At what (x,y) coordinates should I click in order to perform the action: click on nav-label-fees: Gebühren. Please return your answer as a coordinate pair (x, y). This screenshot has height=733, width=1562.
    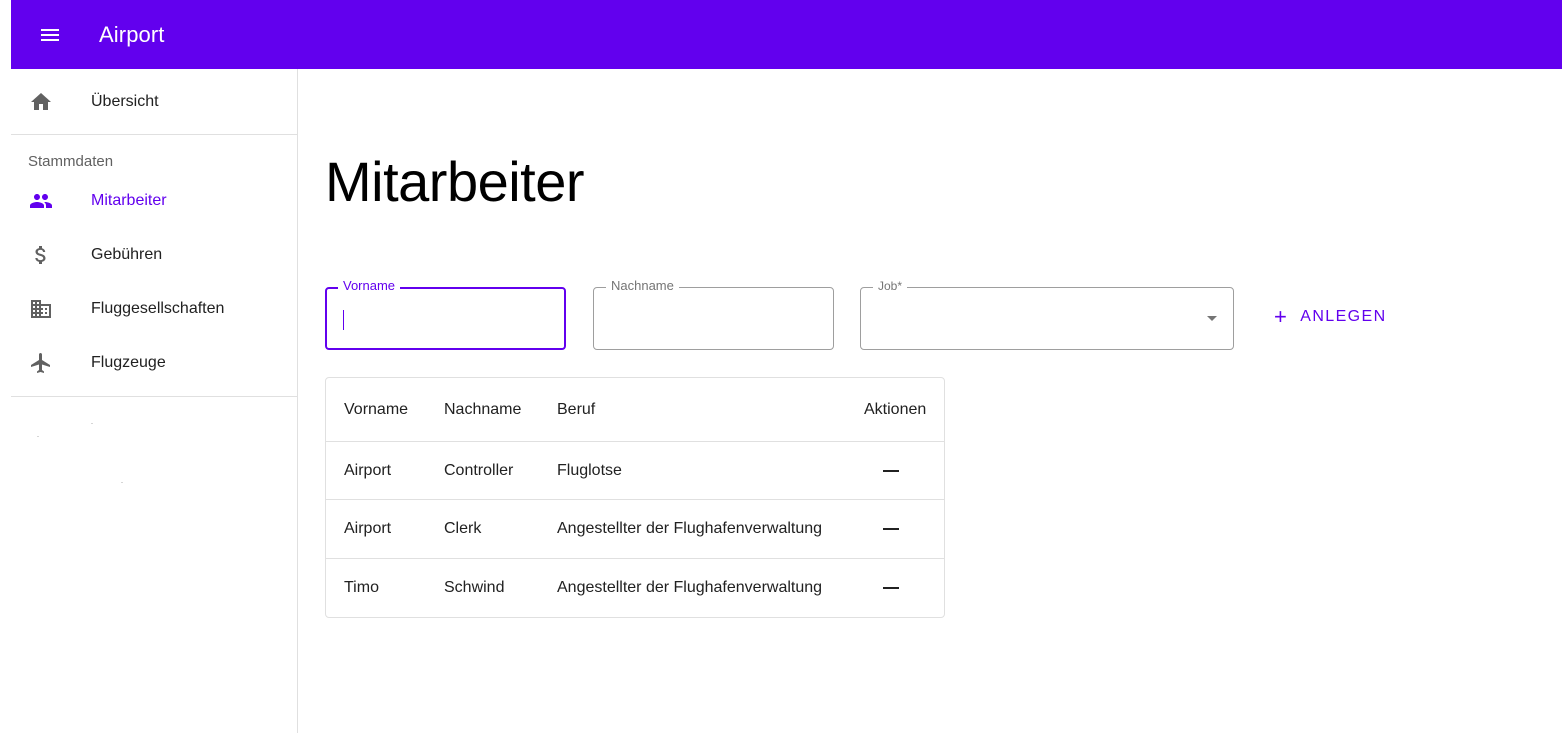
    Looking at the image, I should click on (127, 254).